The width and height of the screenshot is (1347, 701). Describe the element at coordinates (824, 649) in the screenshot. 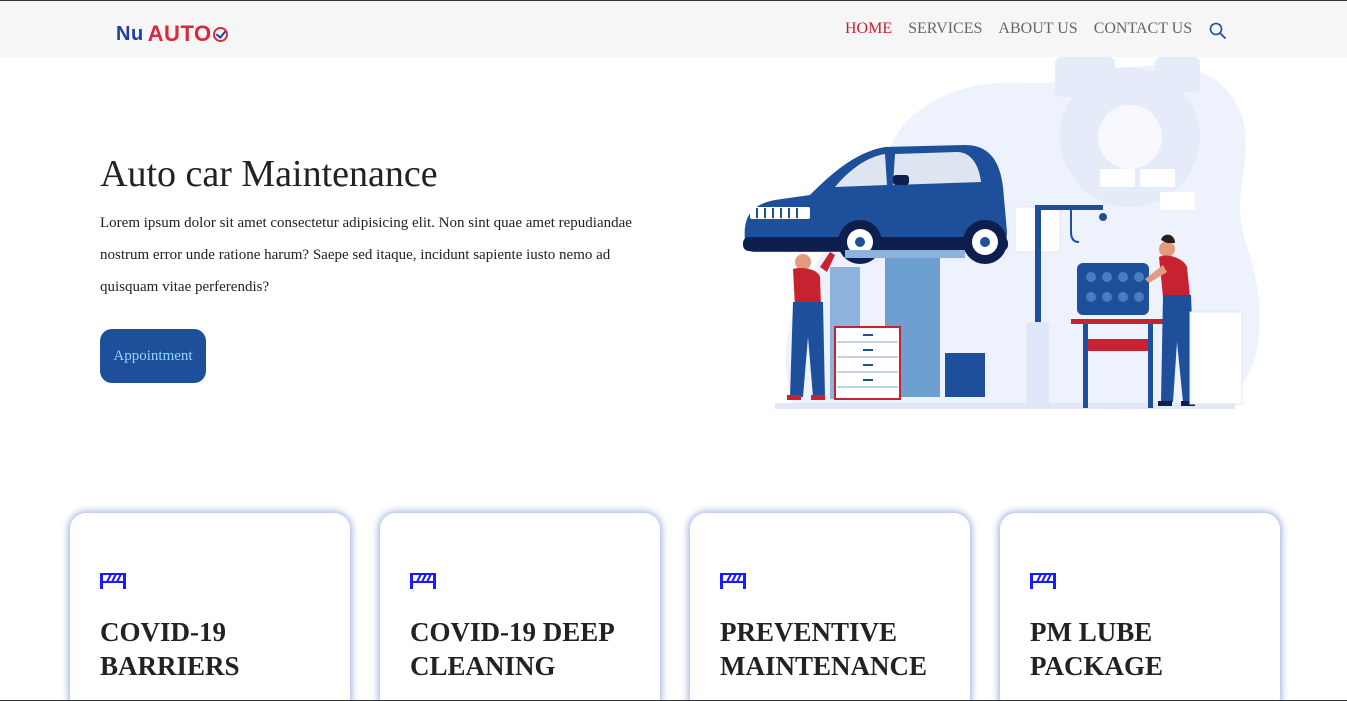

I see `service-card-title: PREVENTIVE MAINTENANCE` at that location.